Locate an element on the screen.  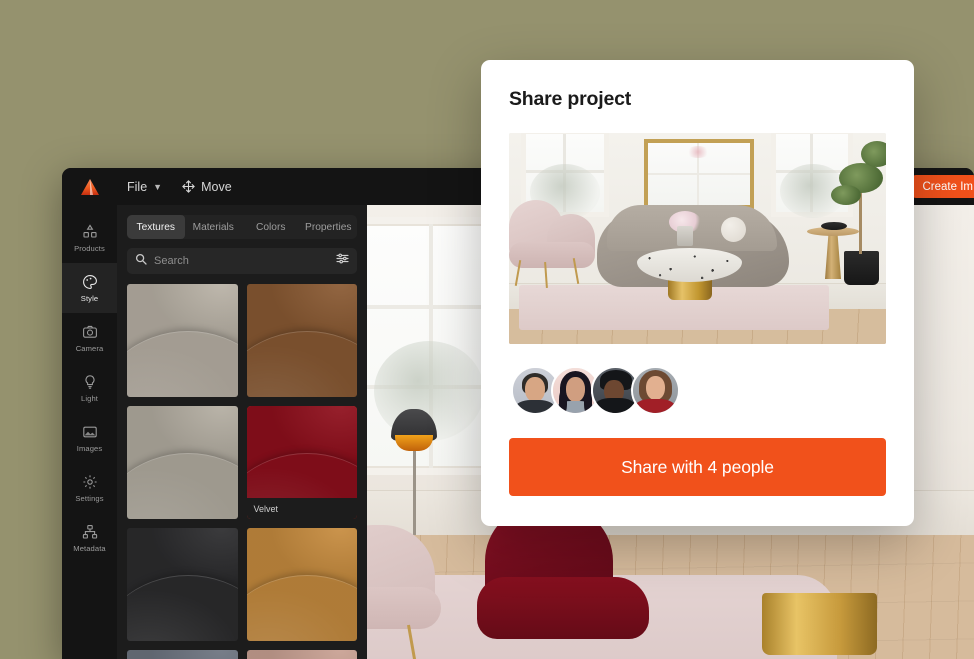
viewport-pink-chair is located at coordinates (409, 592).